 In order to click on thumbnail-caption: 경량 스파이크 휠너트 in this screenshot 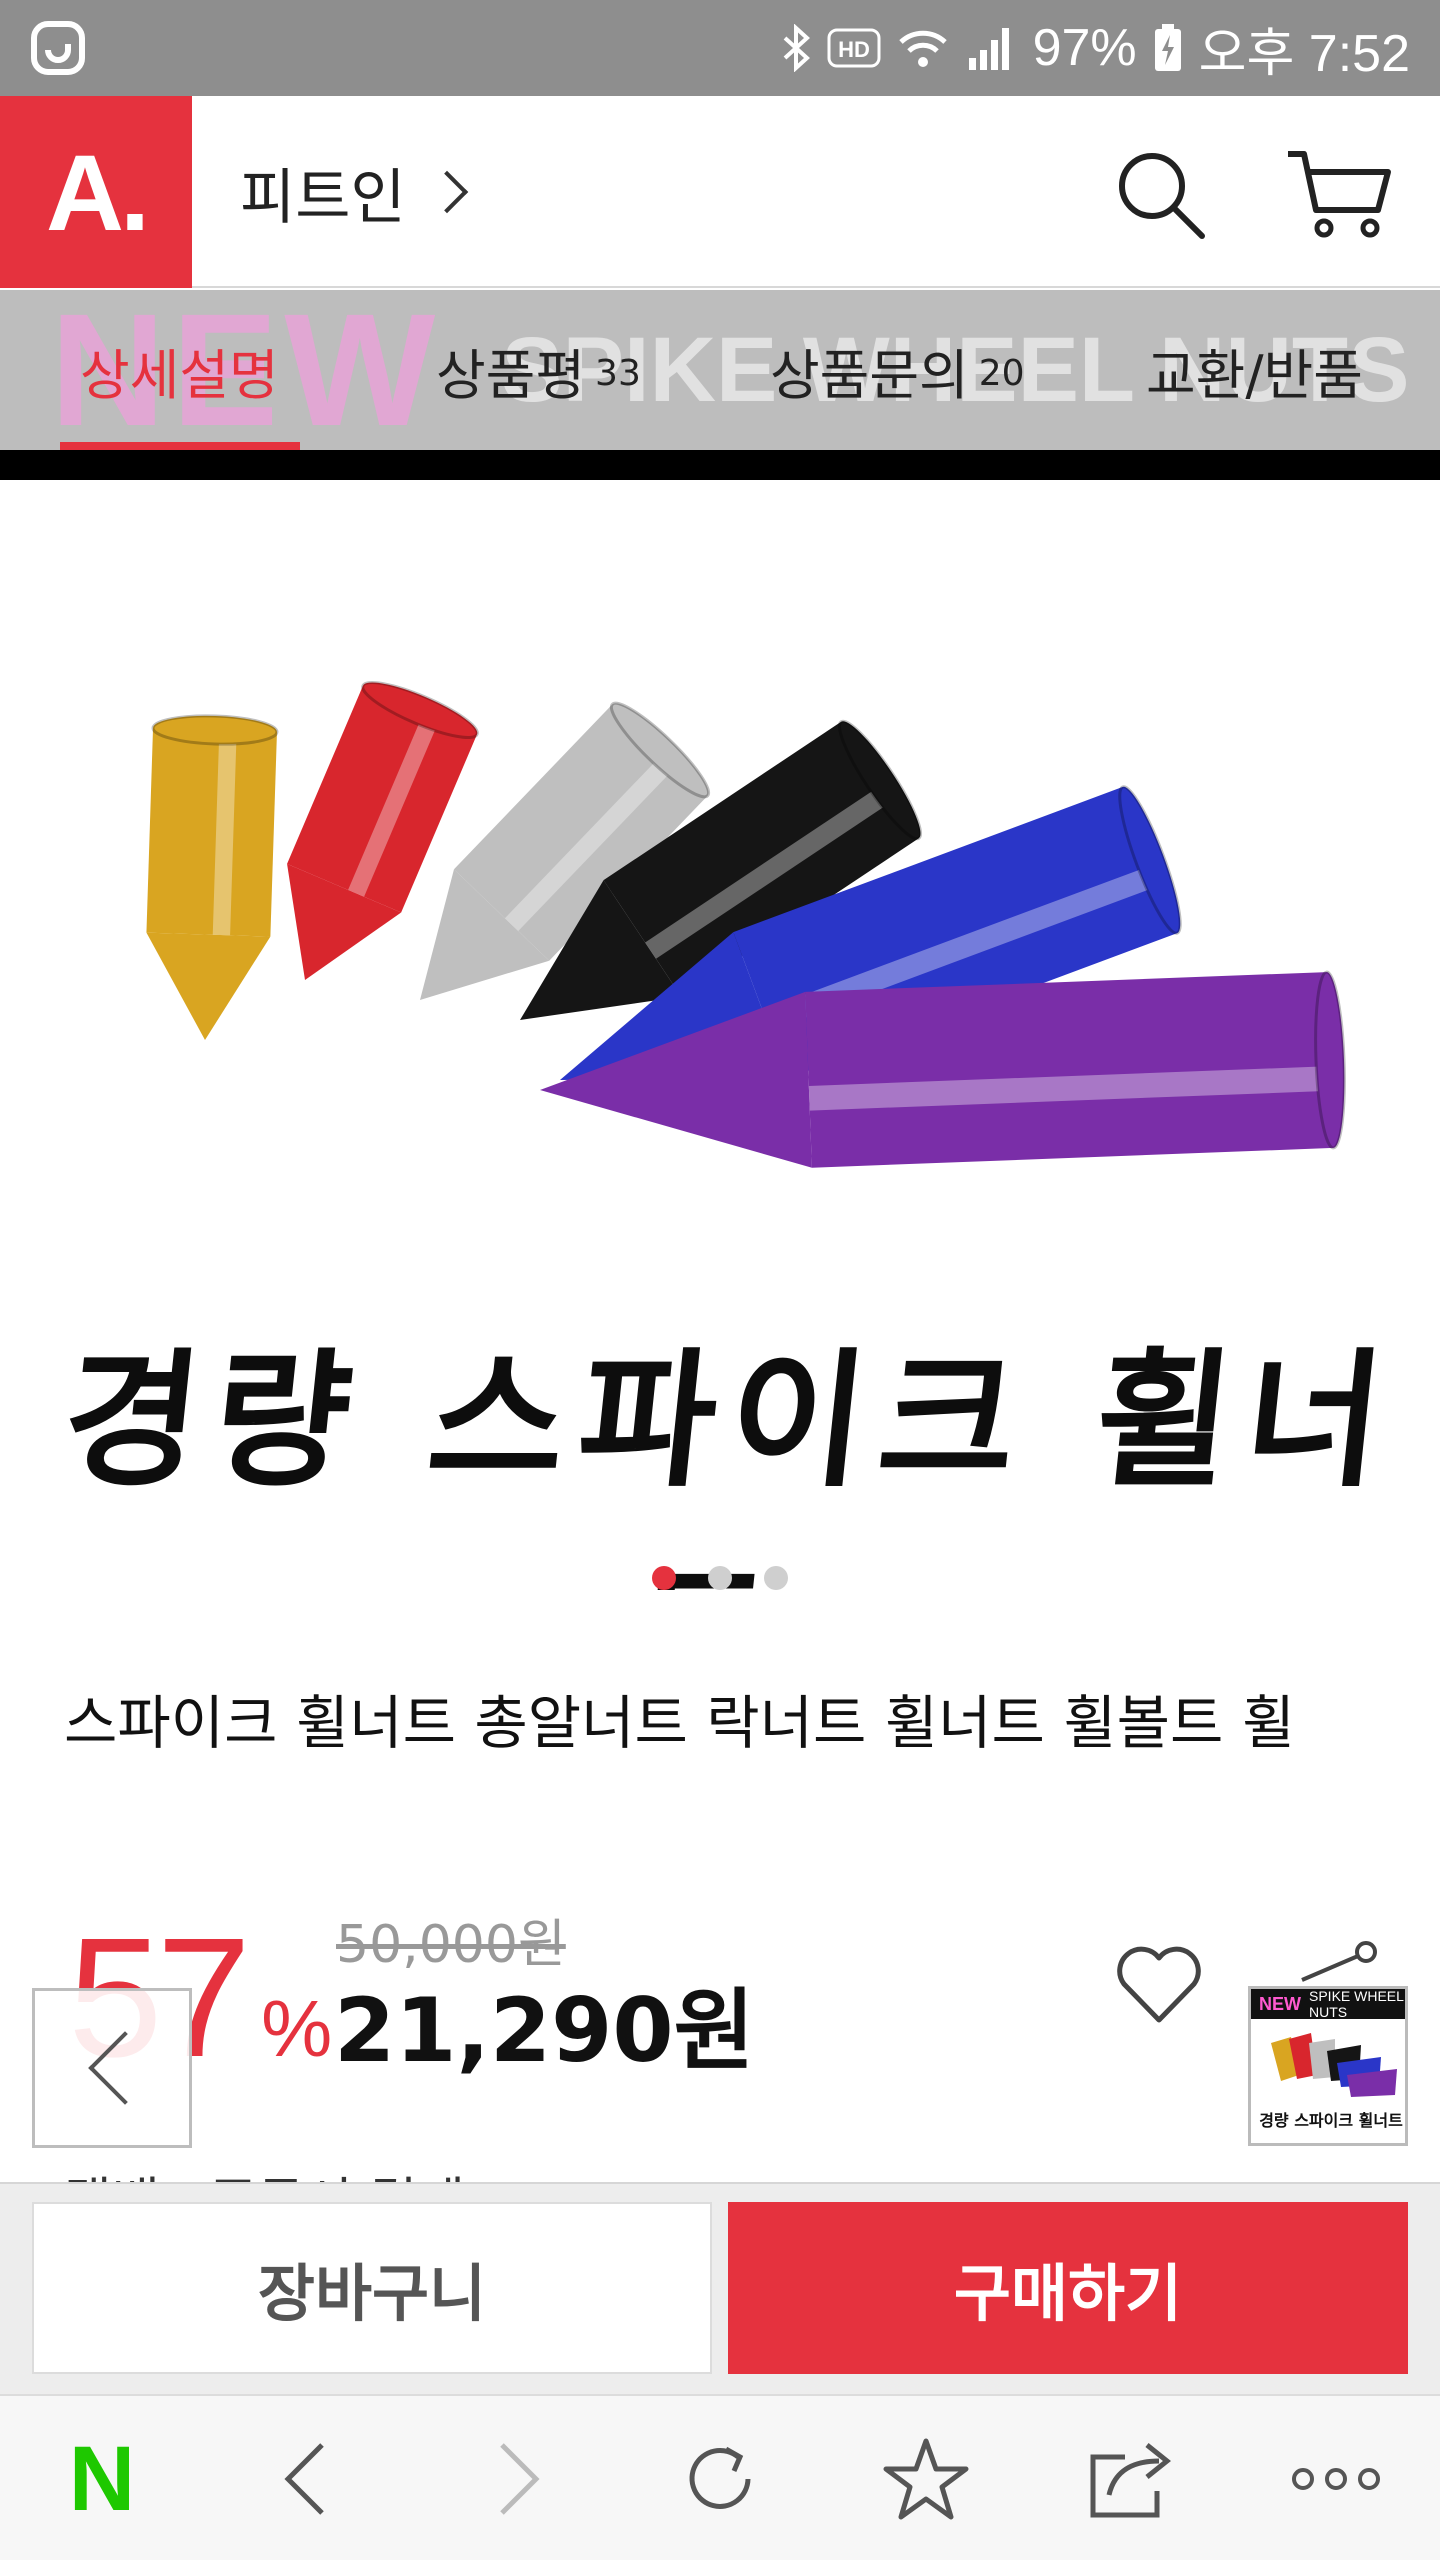, I will do `click(1331, 2120)`.